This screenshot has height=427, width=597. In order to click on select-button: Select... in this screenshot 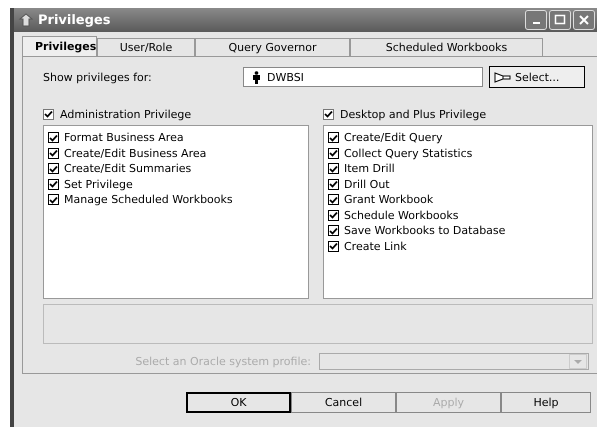, I will do `click(537, 77)`.